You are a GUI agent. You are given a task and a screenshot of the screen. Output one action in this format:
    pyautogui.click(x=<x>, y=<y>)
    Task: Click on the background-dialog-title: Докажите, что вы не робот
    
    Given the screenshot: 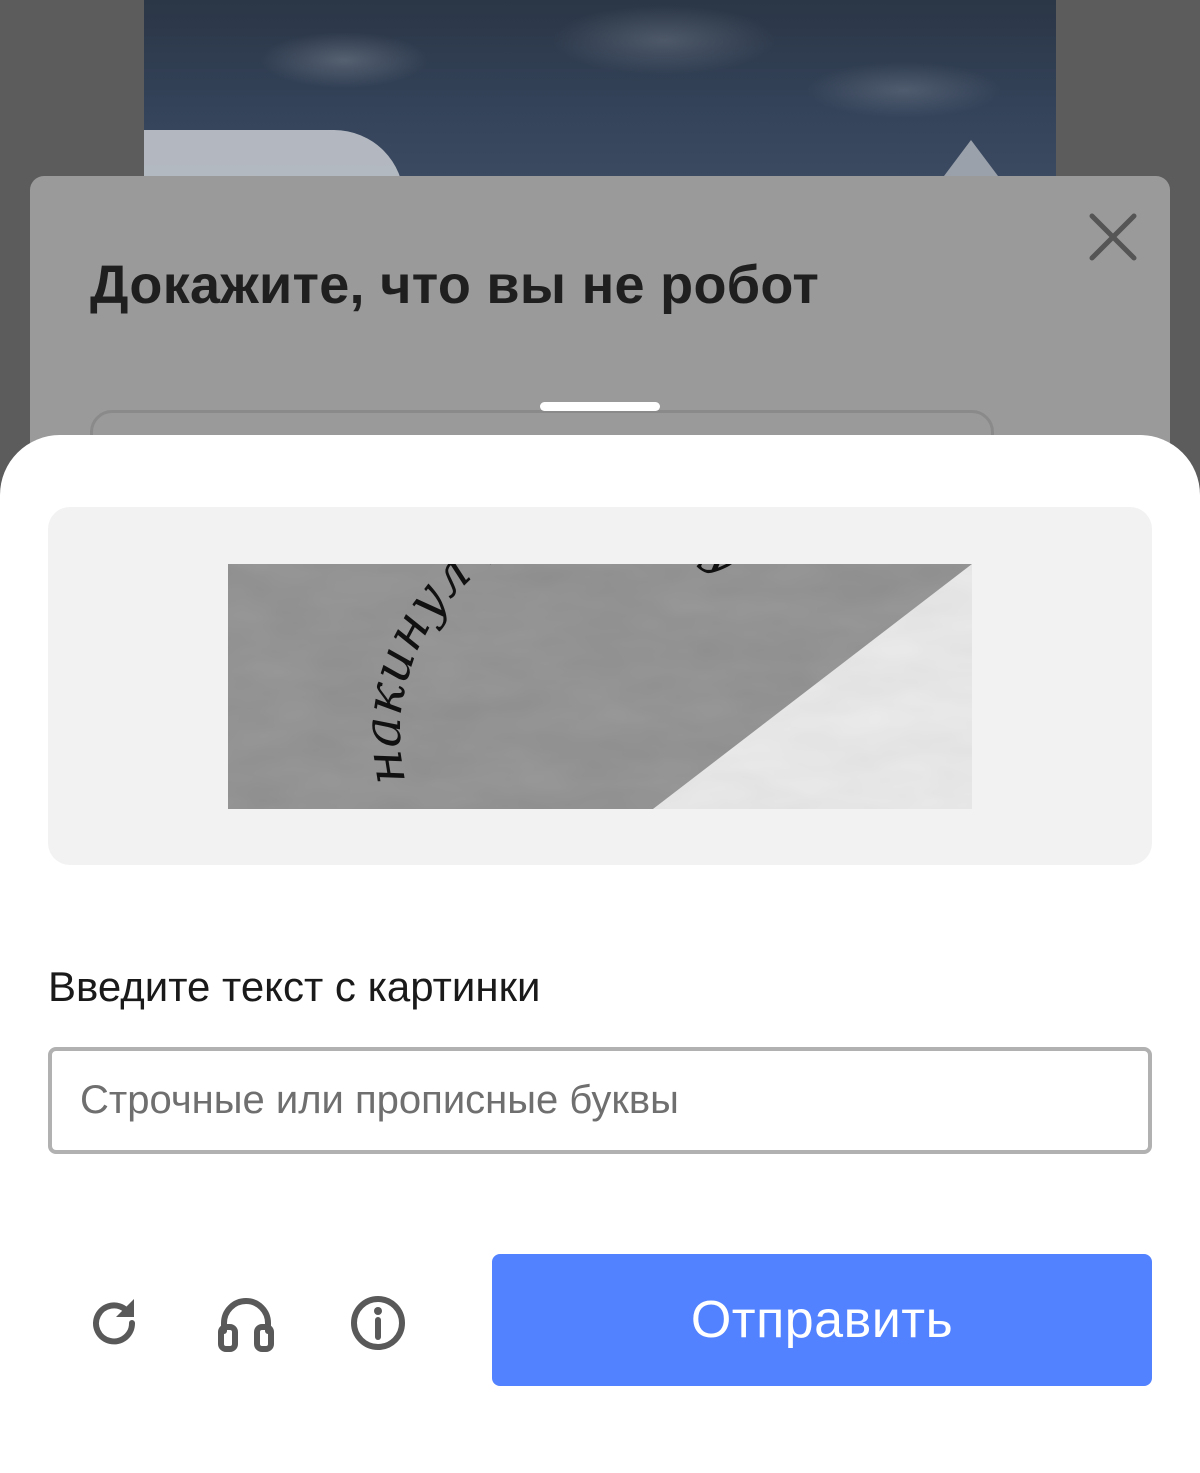 What is the action you would take?
    pyautogui.click(x=455, y=285)
    